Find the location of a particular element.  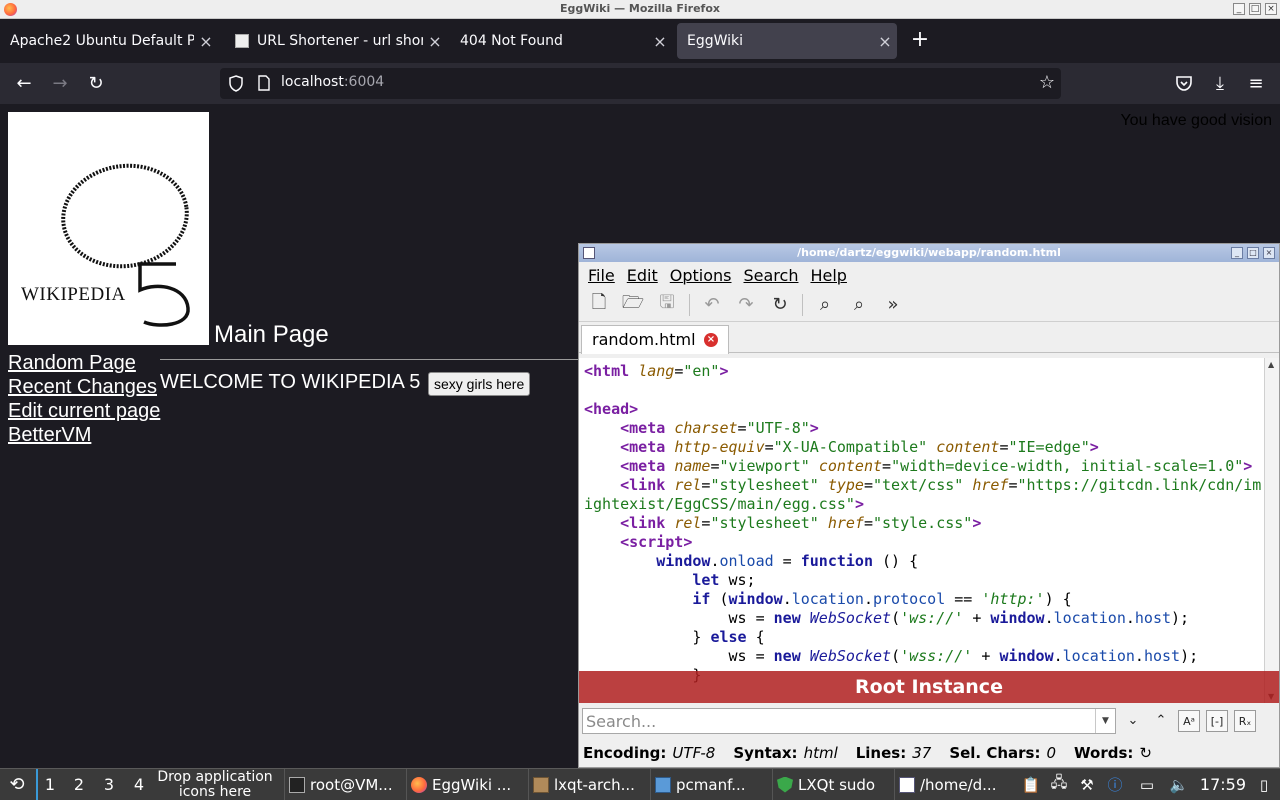

menu-hamburger-icon: ≡ is located at coordinates (1256, 84).